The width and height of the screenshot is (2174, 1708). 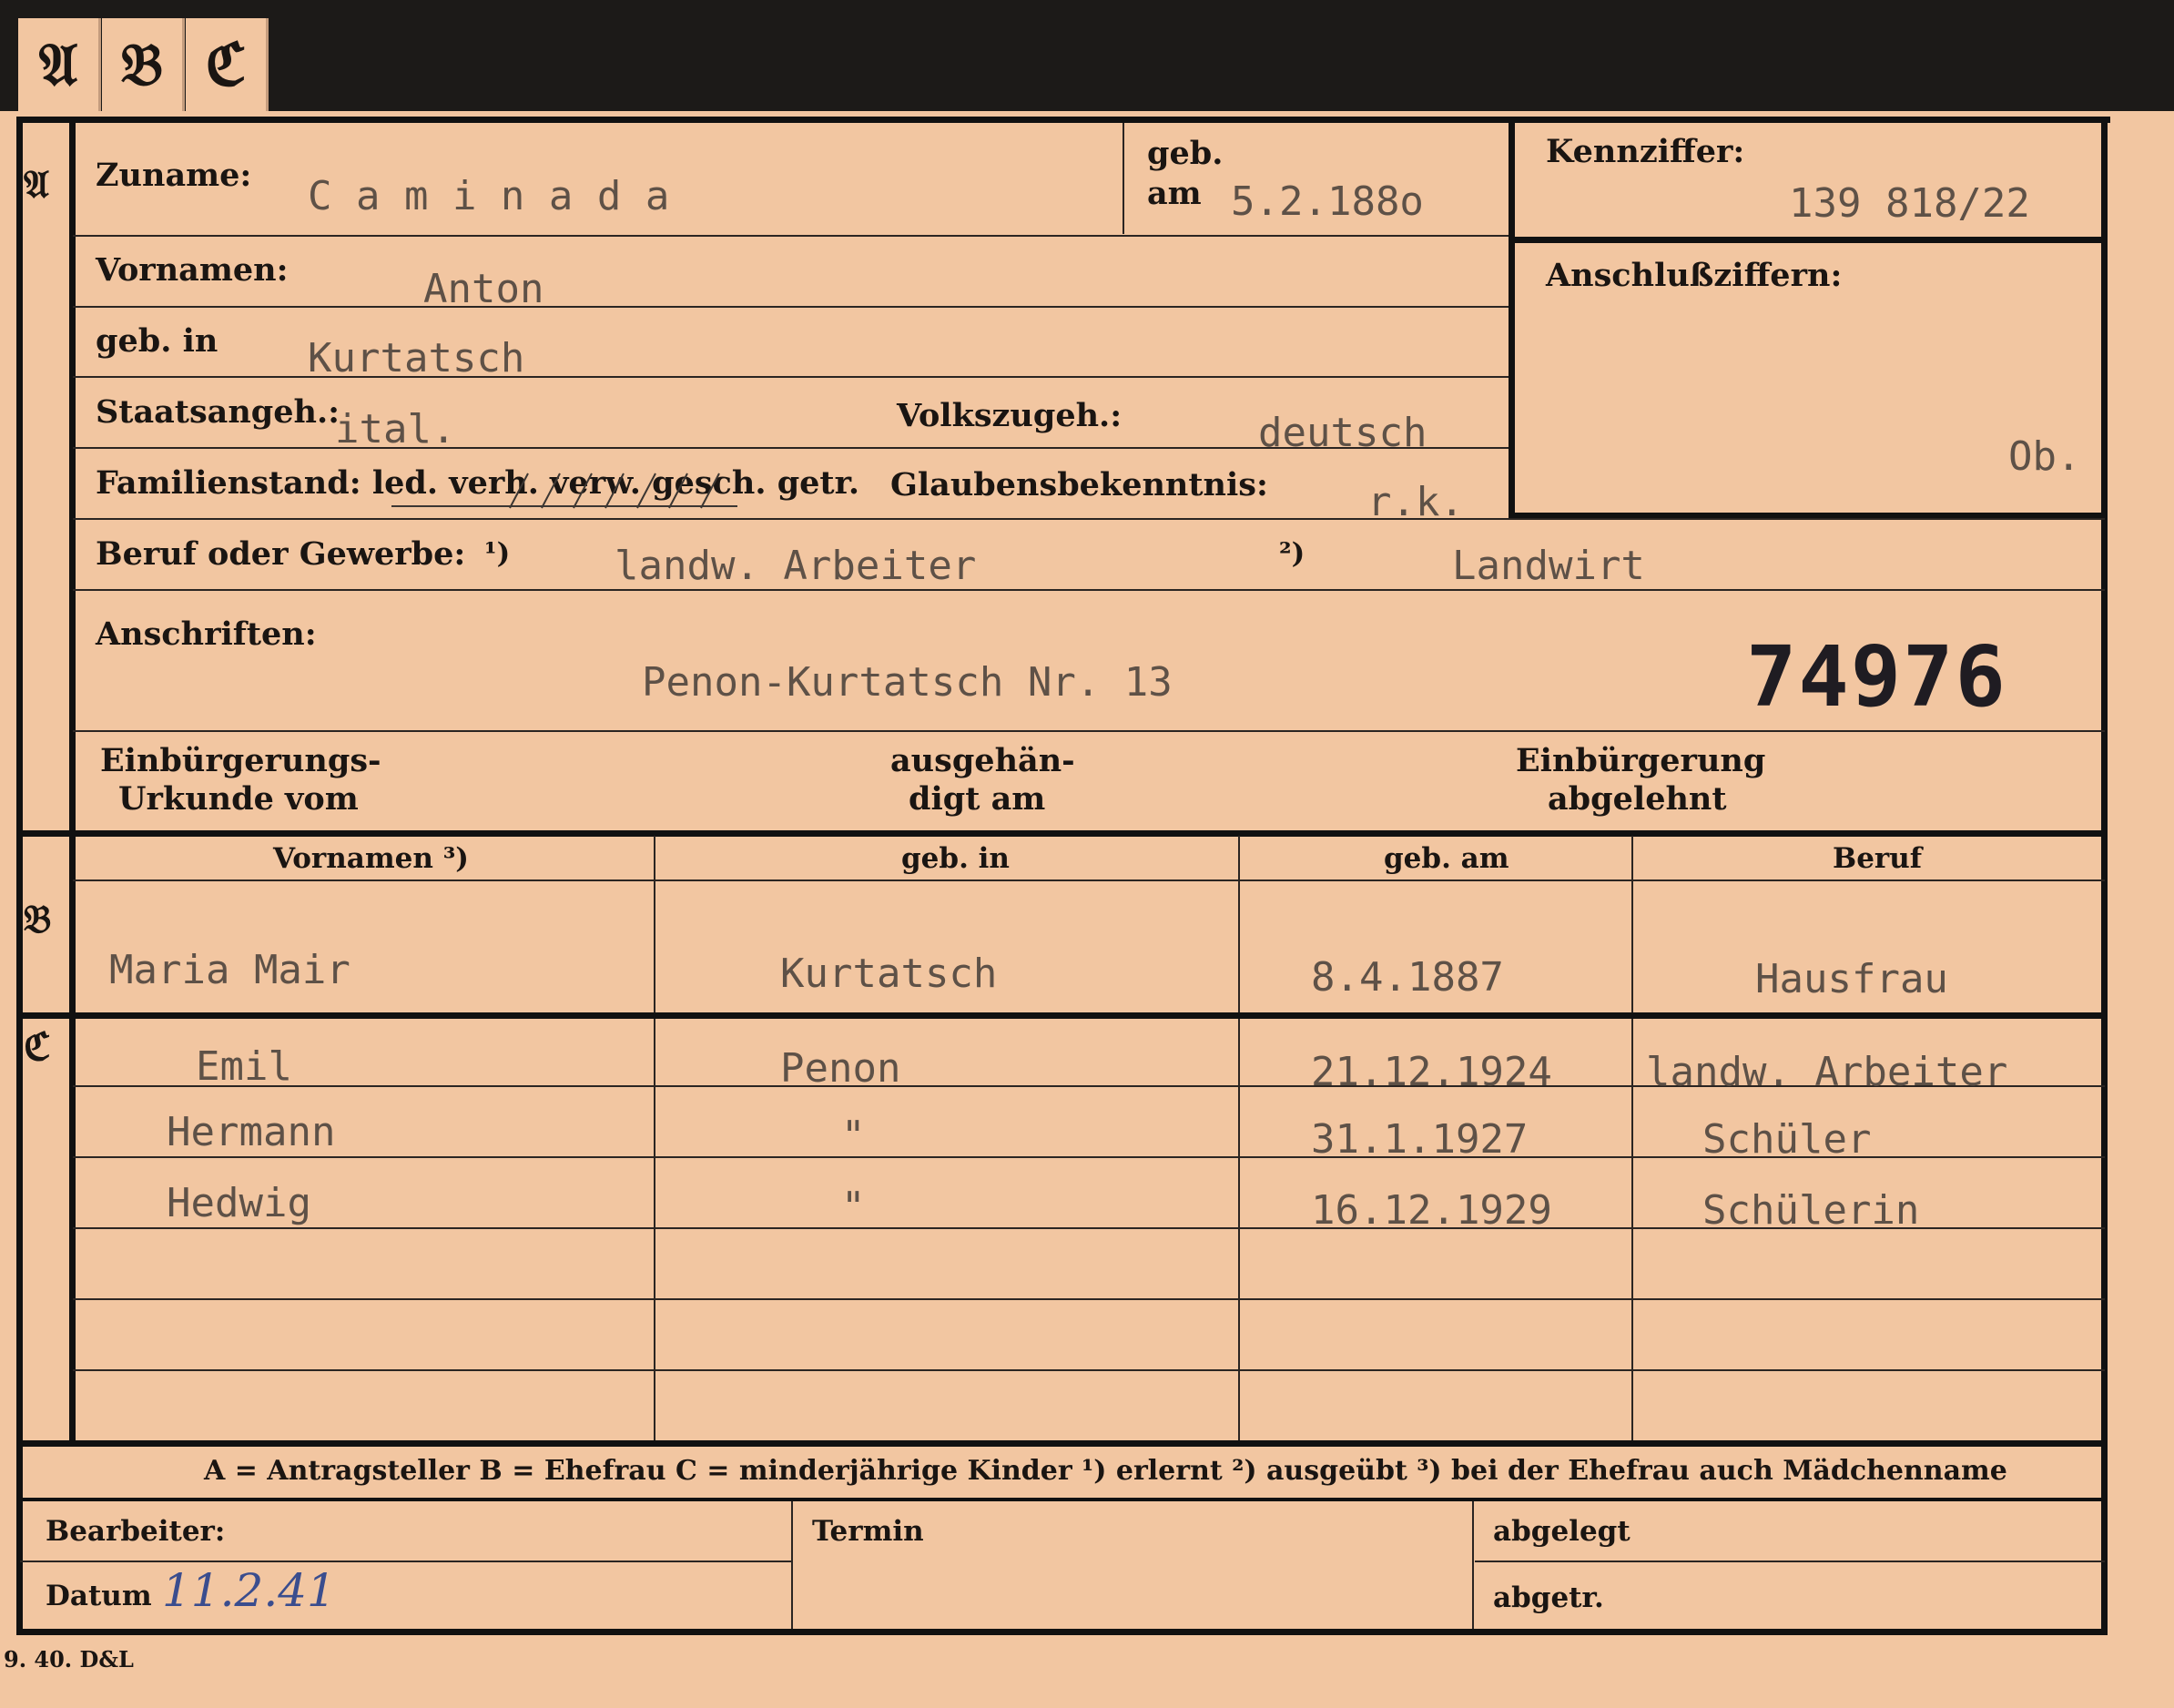 What do you see at coordinates (192, 270) in the screenshot?
I see `label-vornamen: Vornamen:` at bounding box center [192, 270].